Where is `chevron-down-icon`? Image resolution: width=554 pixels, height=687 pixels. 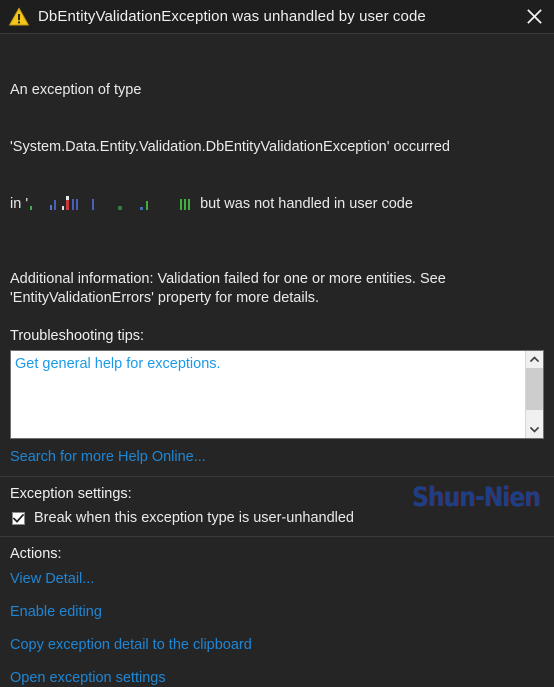
chevron-down-icon is located at coordinates (534, 429).